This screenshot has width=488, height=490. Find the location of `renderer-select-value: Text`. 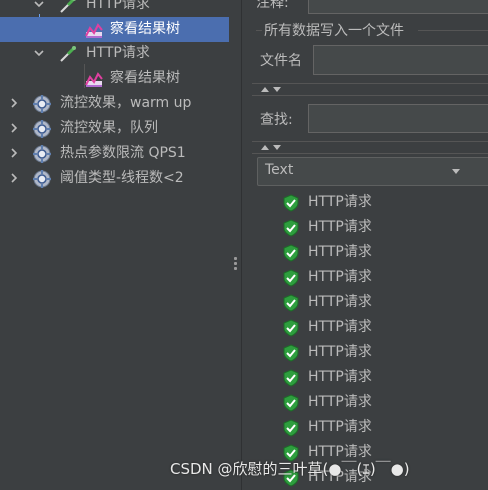

renderer-select-value: Text is located at coordinates (279, 170).